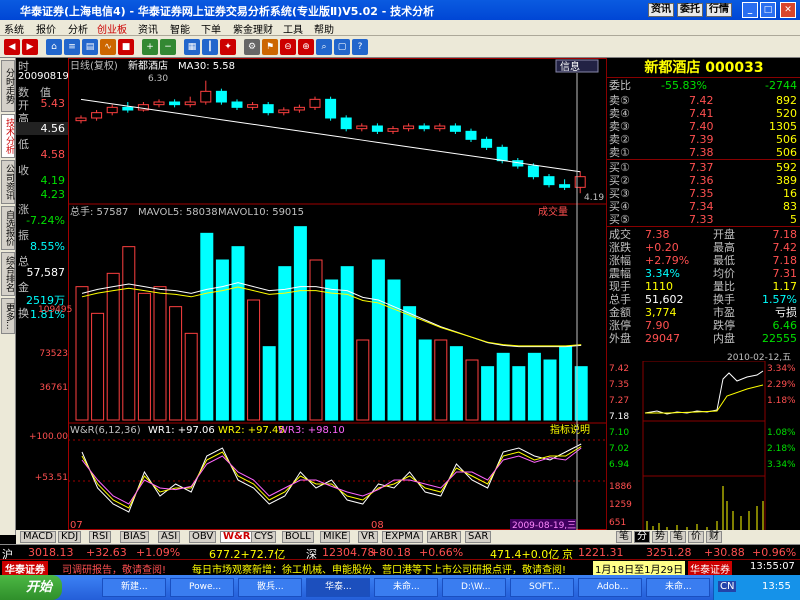  What do you see at coordinates (288, 47) in the screenshot?
I see `minus-circle-icon: ⊖` at bounding box center [288, 47].